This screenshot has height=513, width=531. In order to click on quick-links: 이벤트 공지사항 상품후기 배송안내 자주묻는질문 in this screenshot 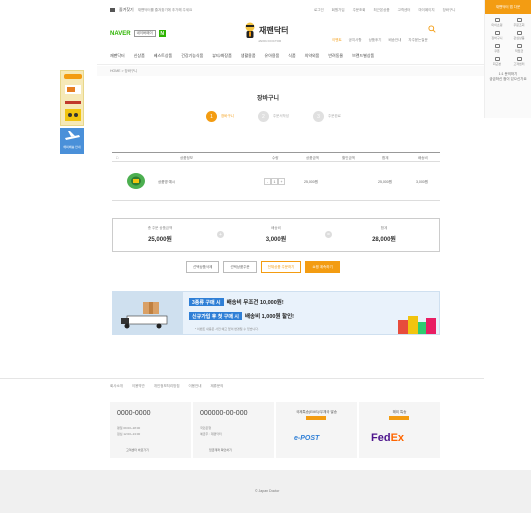, I will do `click(380, 40)`.